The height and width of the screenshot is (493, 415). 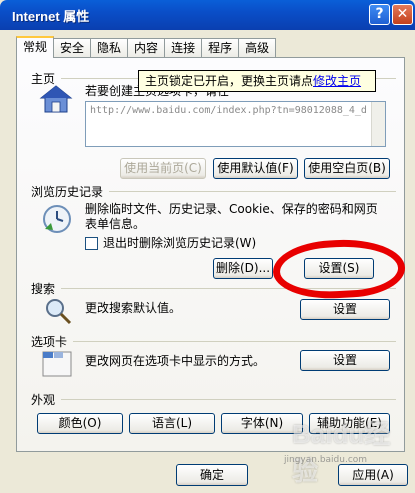 What do you see at coordinates (183, 48) in the screenshot?
I see `tab-connections: 连接` at bounding box center [183, 48].